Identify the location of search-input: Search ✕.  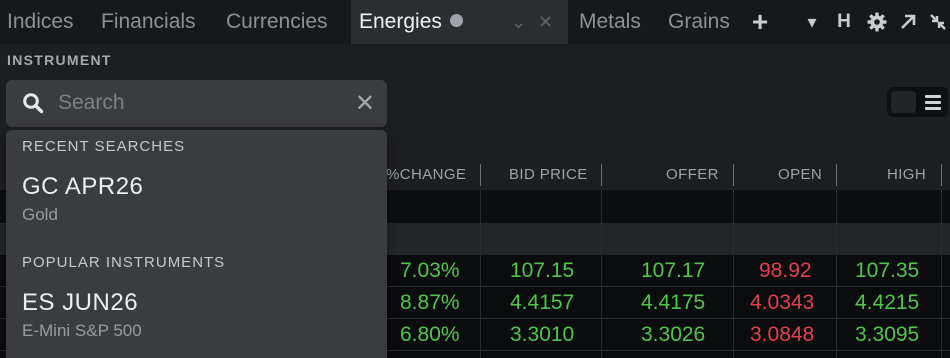
(196, 103).